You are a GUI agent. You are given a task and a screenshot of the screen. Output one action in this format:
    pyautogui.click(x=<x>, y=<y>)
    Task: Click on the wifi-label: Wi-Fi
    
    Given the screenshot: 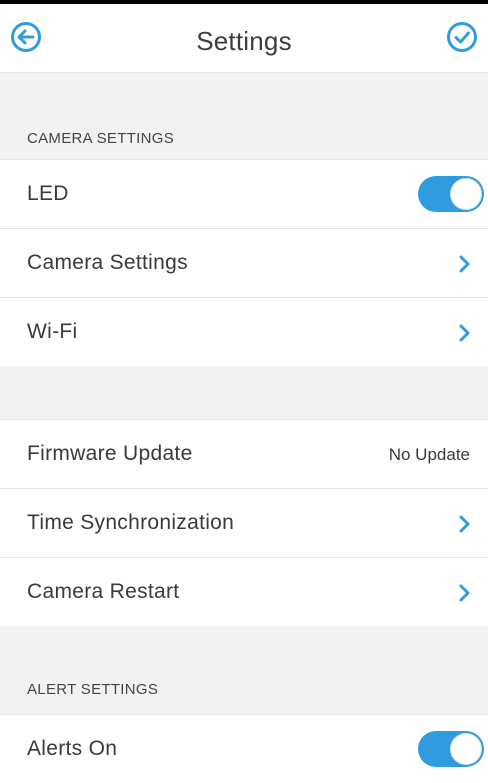 What is the action you would take?
    pyautogui.click(x=52, y=331)
    